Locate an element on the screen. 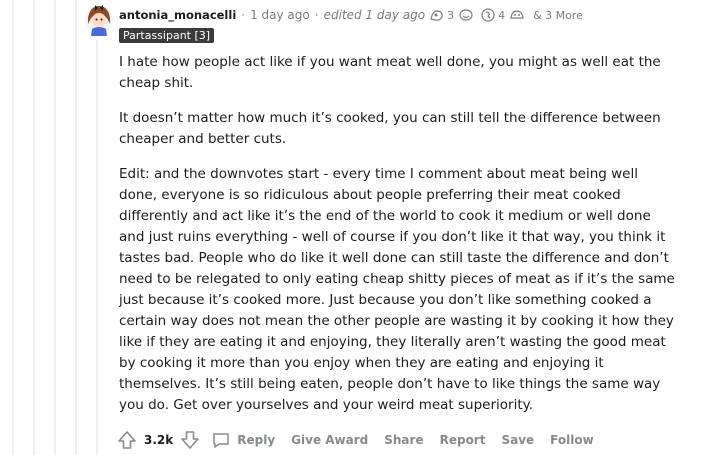 The height and width of the screenshot is (455, 715). award-3: 4 is located at coordinates (492, 15).